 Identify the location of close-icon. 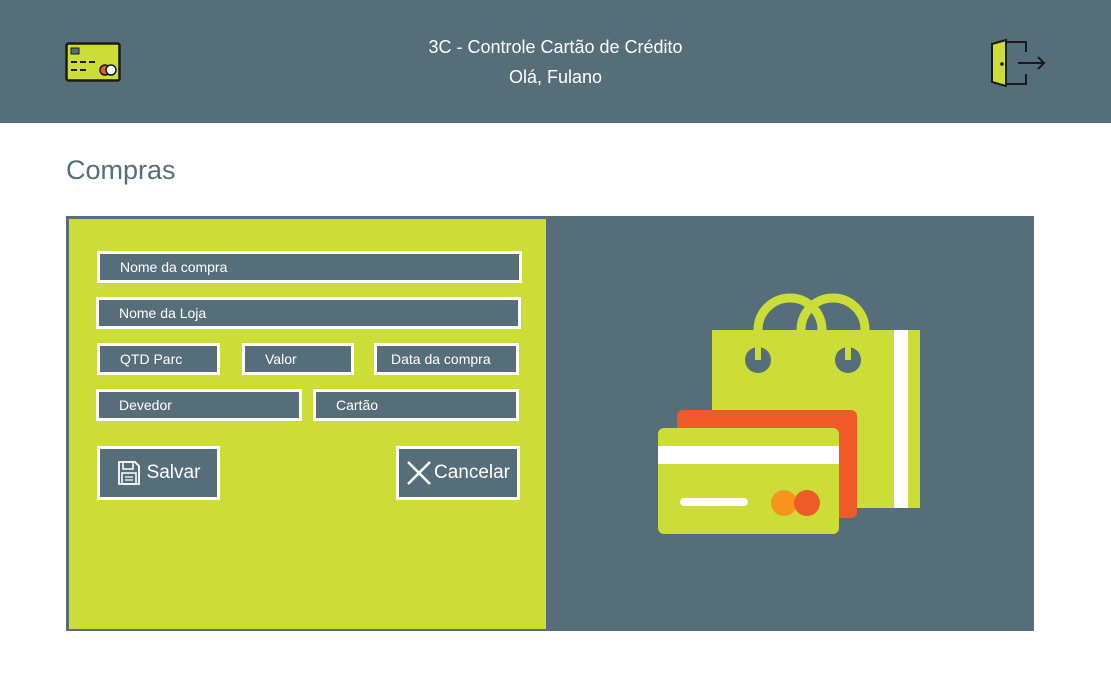
(419, 473).